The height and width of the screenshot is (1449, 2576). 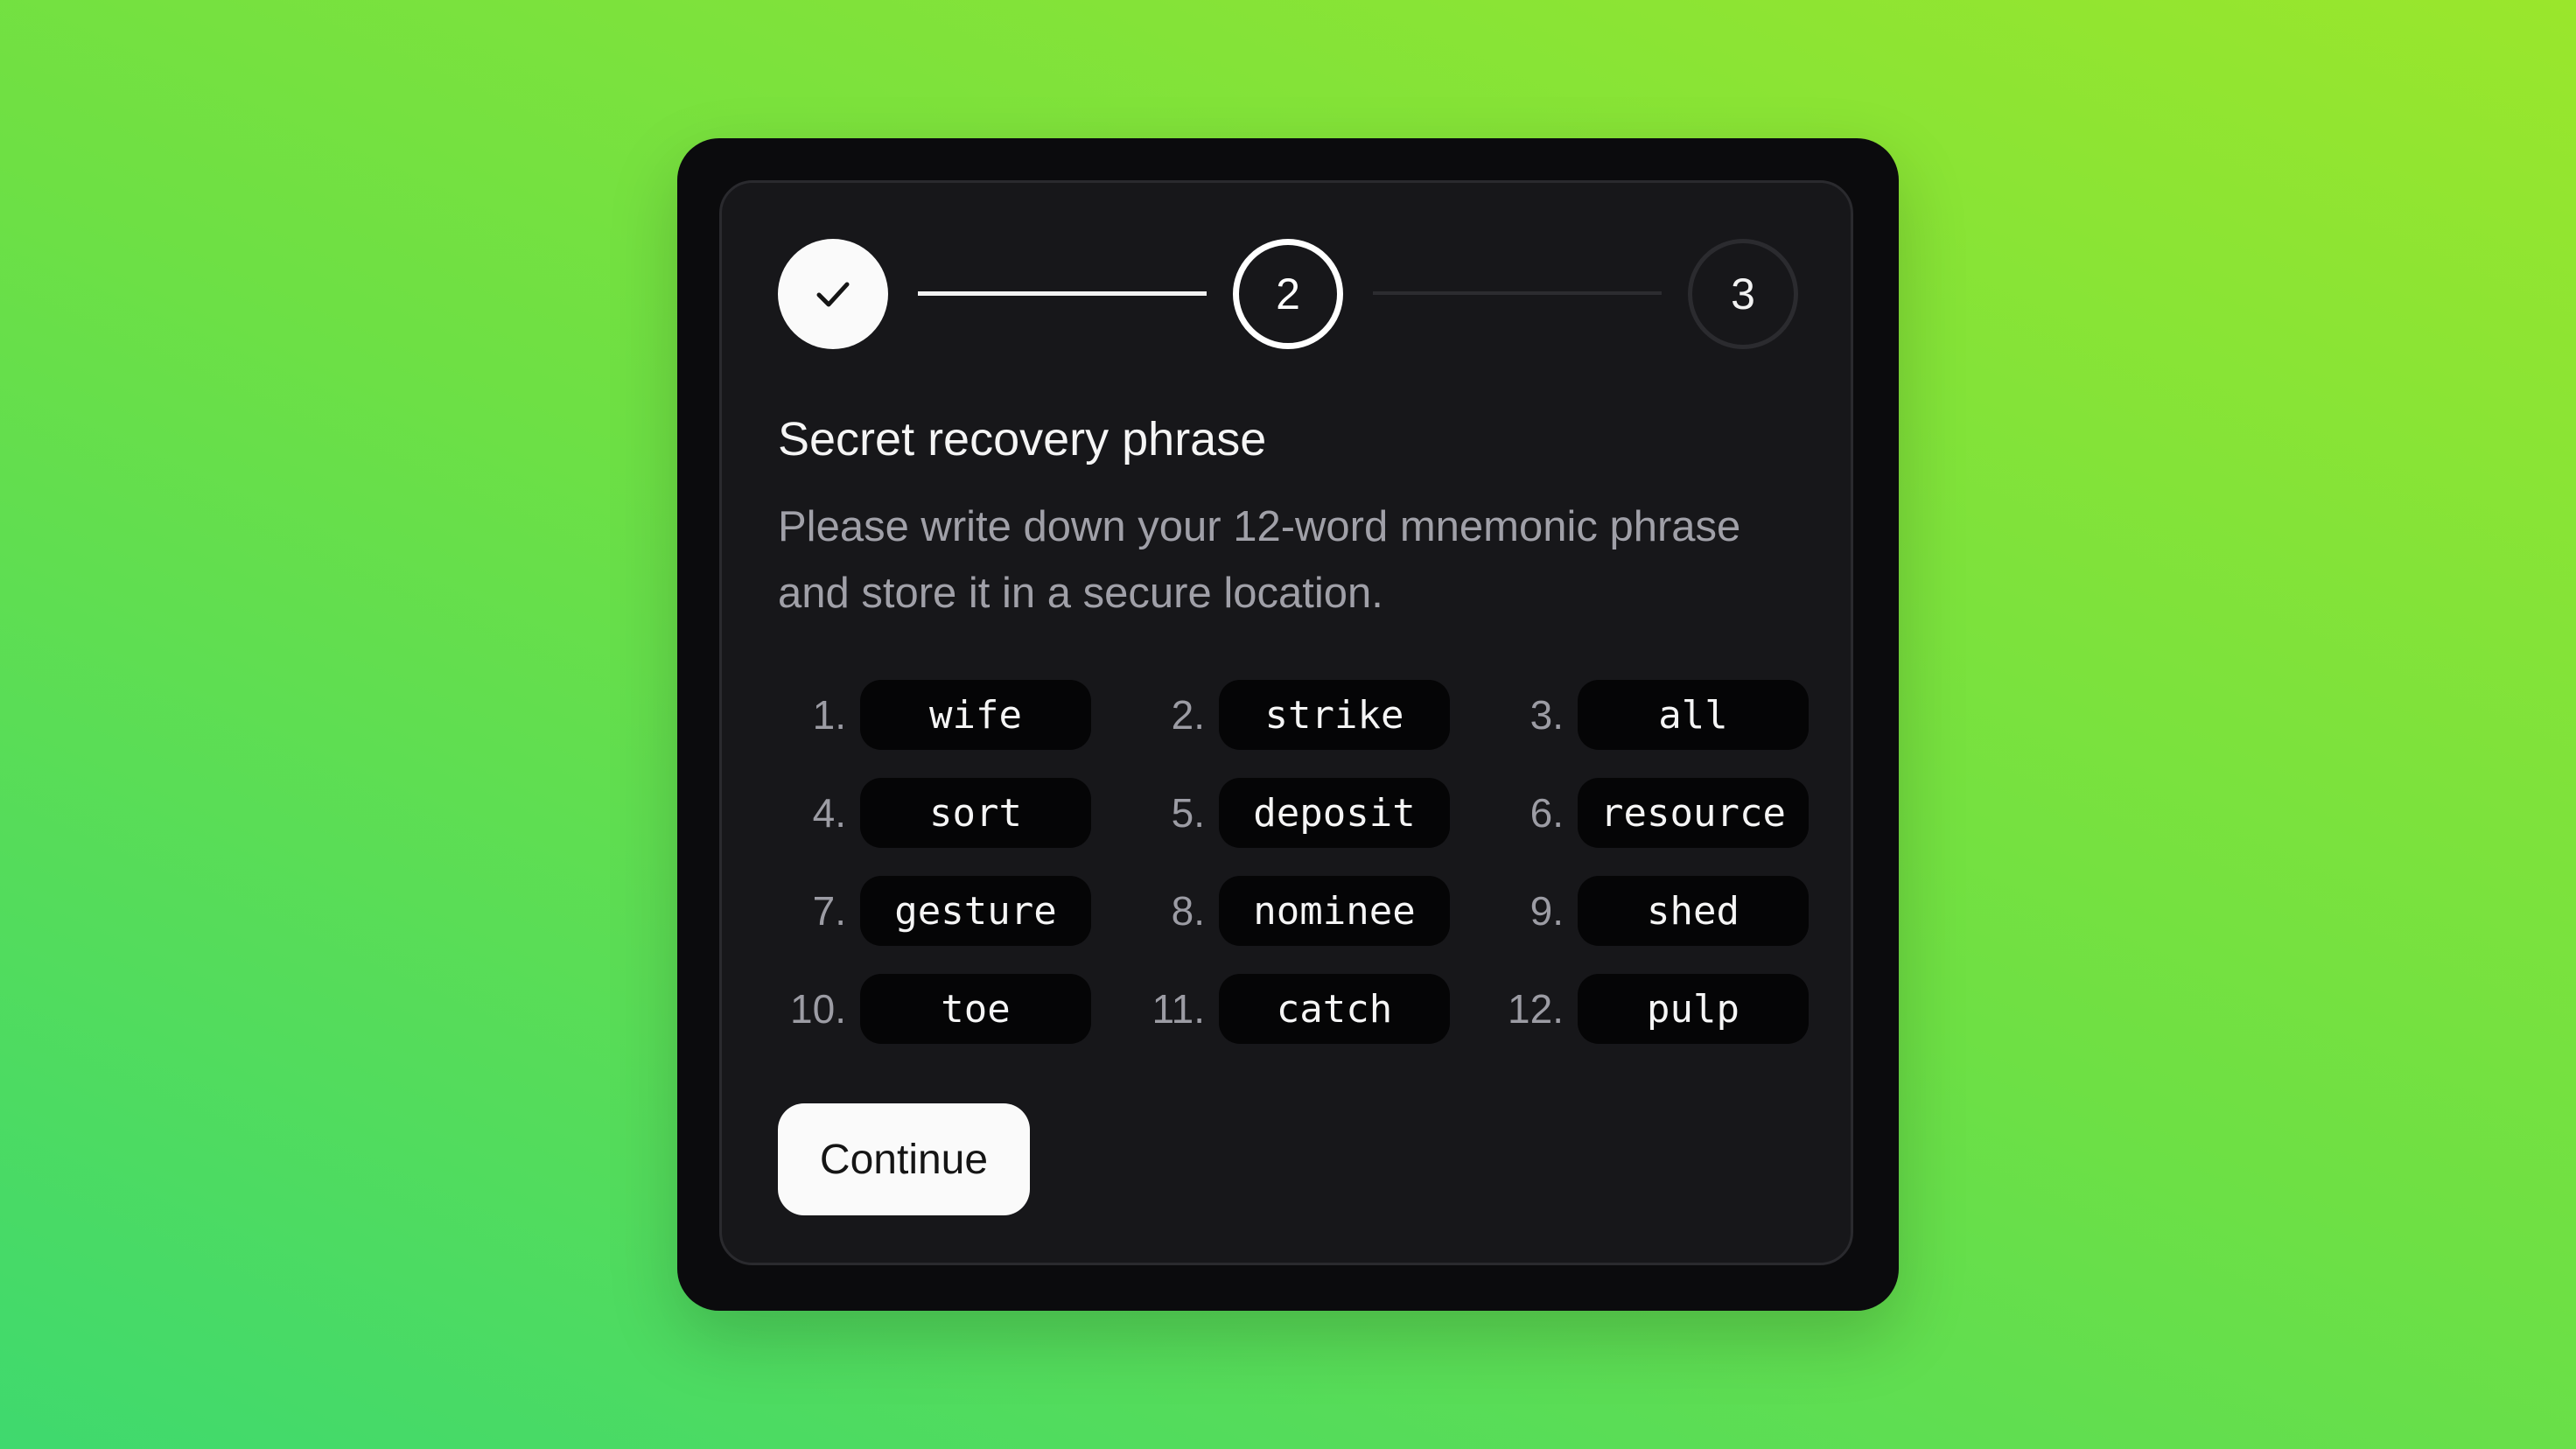 I want to click on word-chip: shed, so click(x=1693, y=911).